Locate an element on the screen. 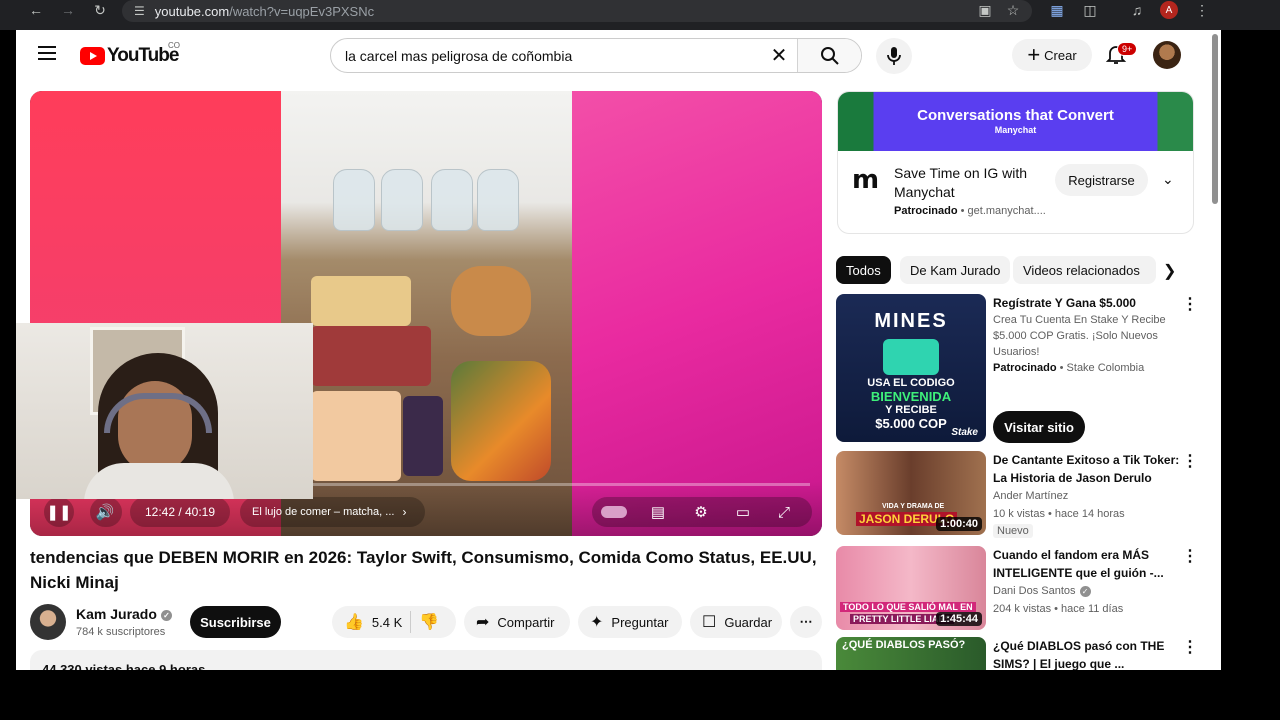 This screenshot has width=1280, height=720. install-icon: ▣ is located at coordinates (985, 10).